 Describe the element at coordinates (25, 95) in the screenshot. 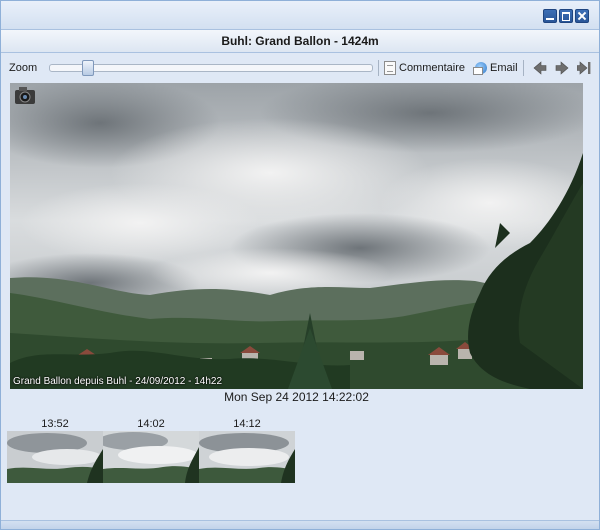

I see `camera-icon` at that location.